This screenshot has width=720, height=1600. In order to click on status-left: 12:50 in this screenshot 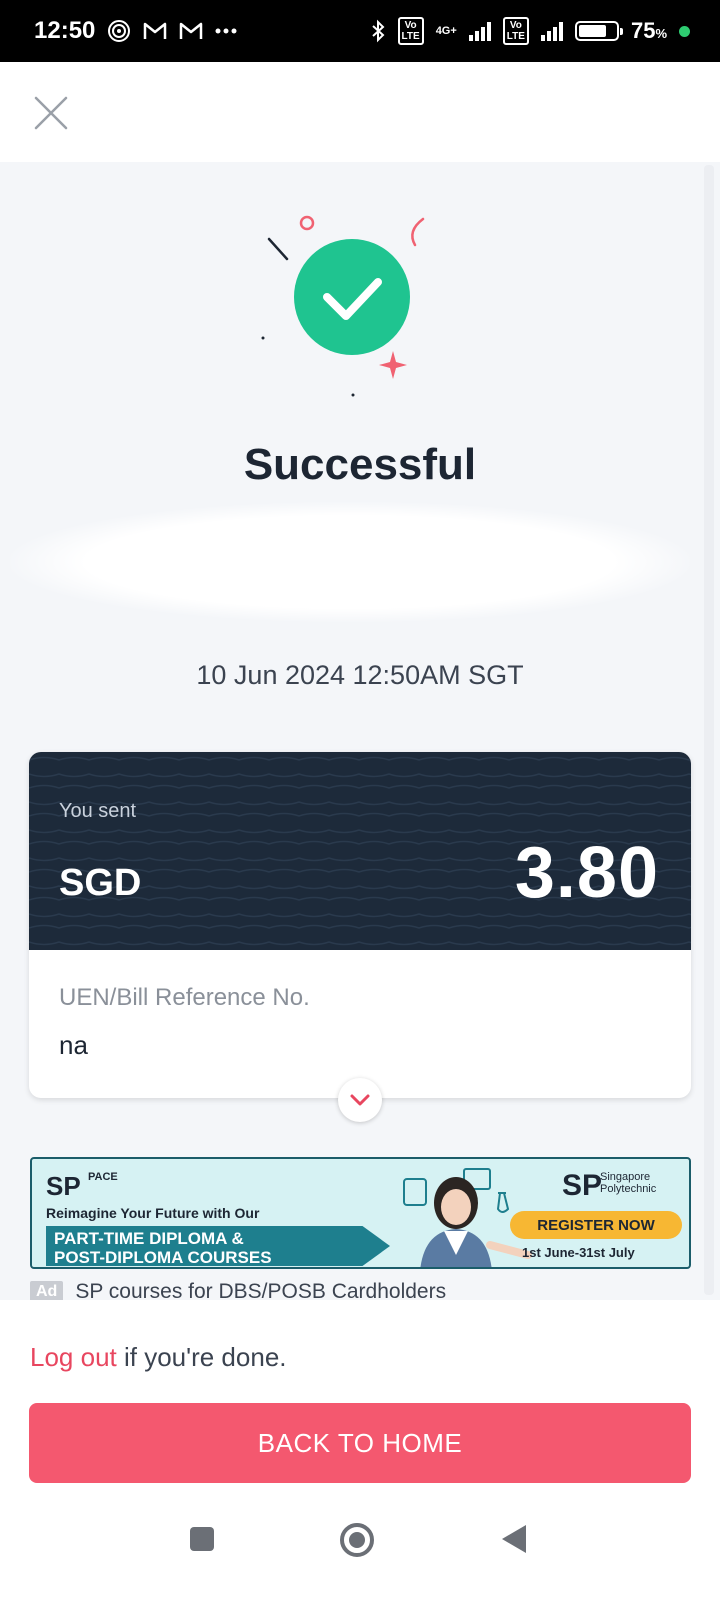, I will do `click(135, 31)`.